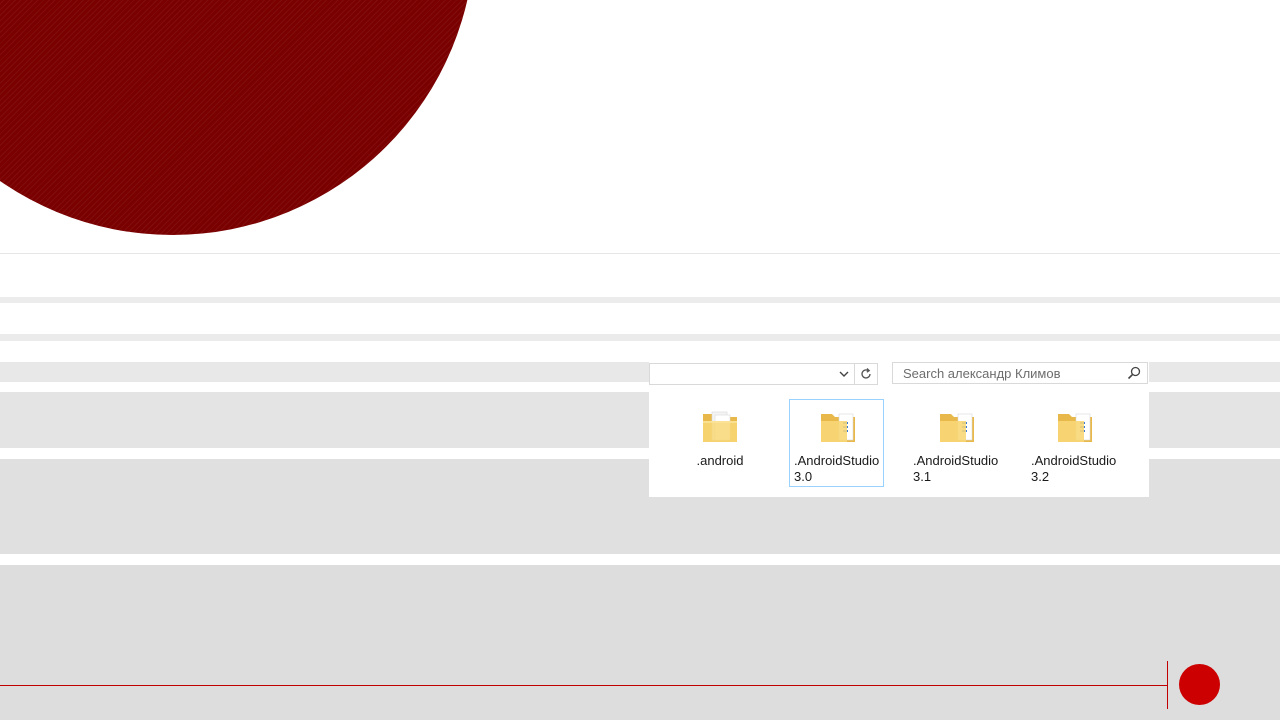 The image size is (1280, 720). I want to click on folder-label: .AndroidStudio3.1, so click(956, 468).